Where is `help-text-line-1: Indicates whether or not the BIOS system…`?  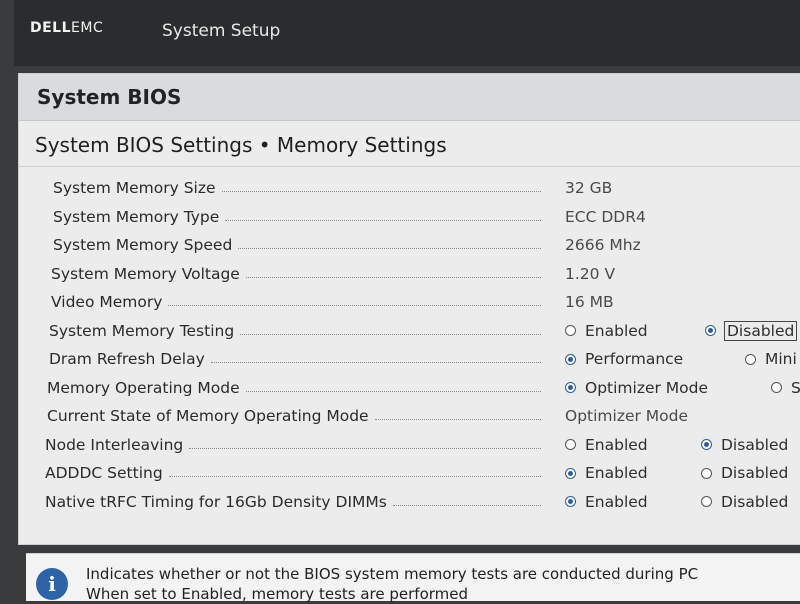 help-text-line-1: Indicates whether or not the BIOS system… is located at coordinates (392, 574).